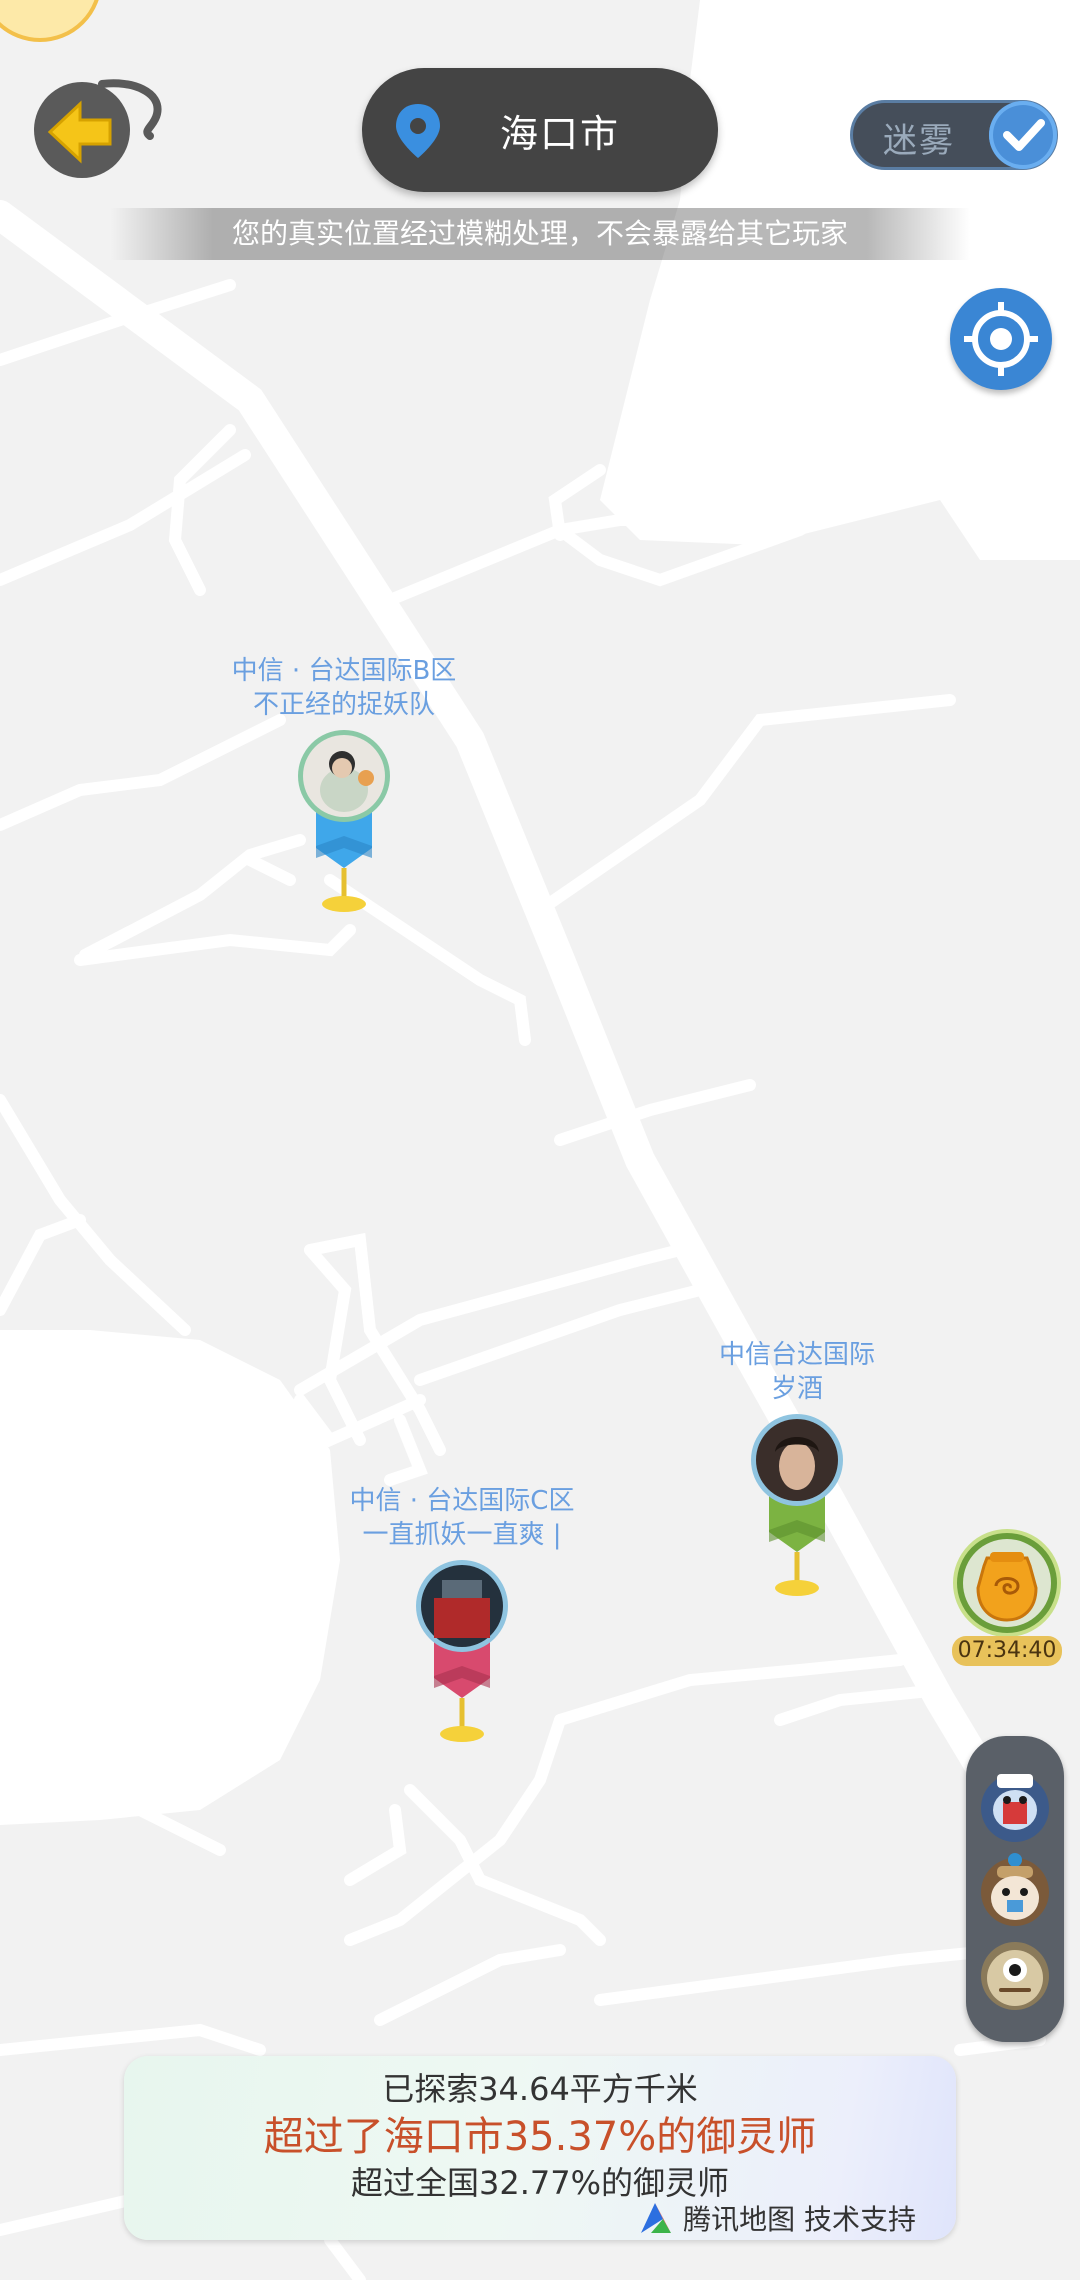 This screenshot has width=1080, height=2280. What do you see at coordinates (559, 133) in the screenshot?
I see `city-name: 海口市` at bounding box center [559, 133].